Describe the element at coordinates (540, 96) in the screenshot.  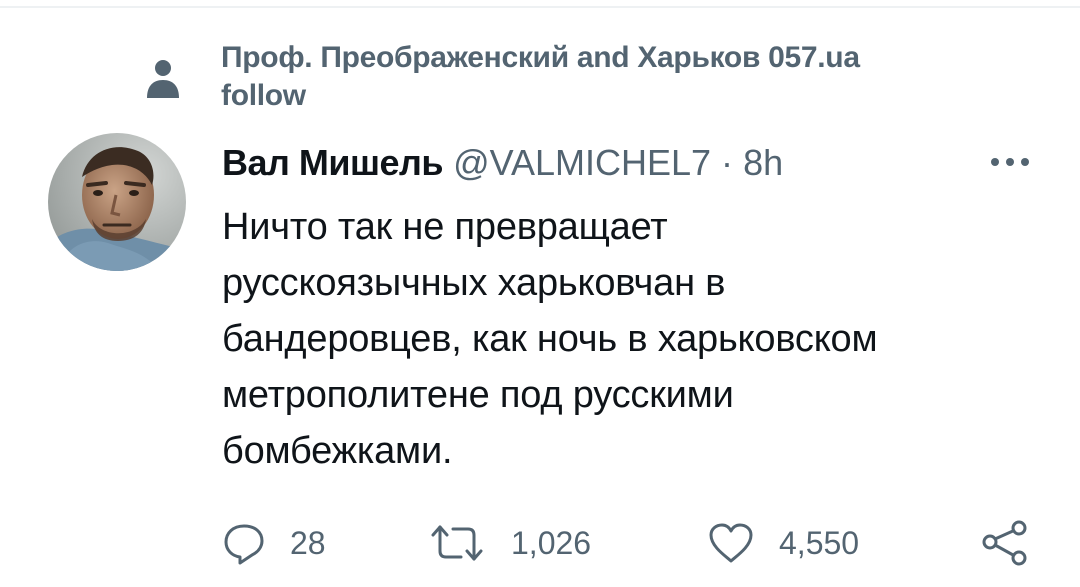
I see `follow-link: follow` at that location.